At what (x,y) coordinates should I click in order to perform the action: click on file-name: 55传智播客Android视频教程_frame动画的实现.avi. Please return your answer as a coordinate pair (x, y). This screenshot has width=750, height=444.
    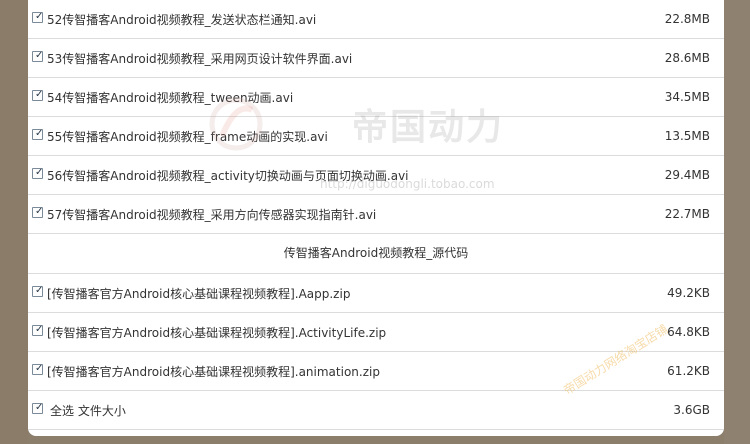
    Looking at the image, I should click on (187, 137).